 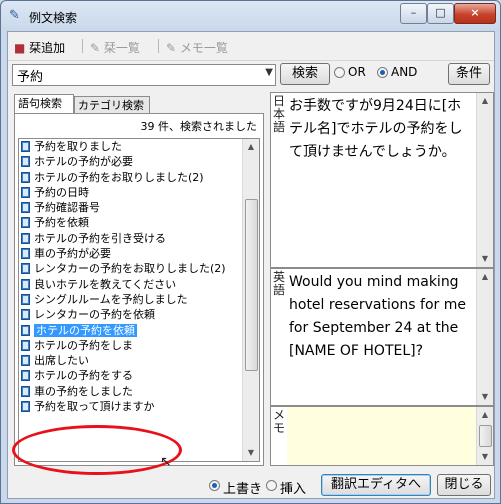 I want to click on list-item: 予約を取って頂けますか, so click(x=139, y=406).